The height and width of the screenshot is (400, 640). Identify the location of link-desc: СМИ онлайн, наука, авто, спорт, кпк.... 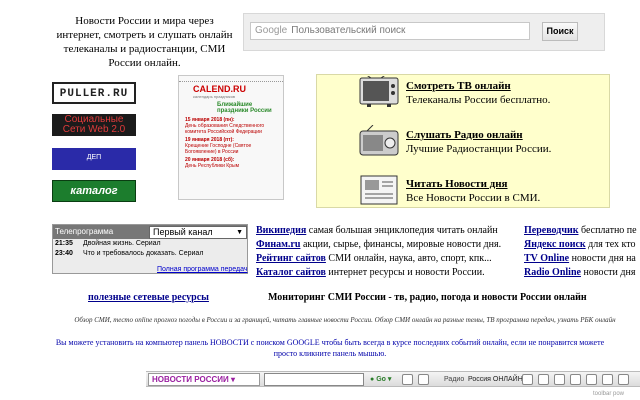
(408, 258).